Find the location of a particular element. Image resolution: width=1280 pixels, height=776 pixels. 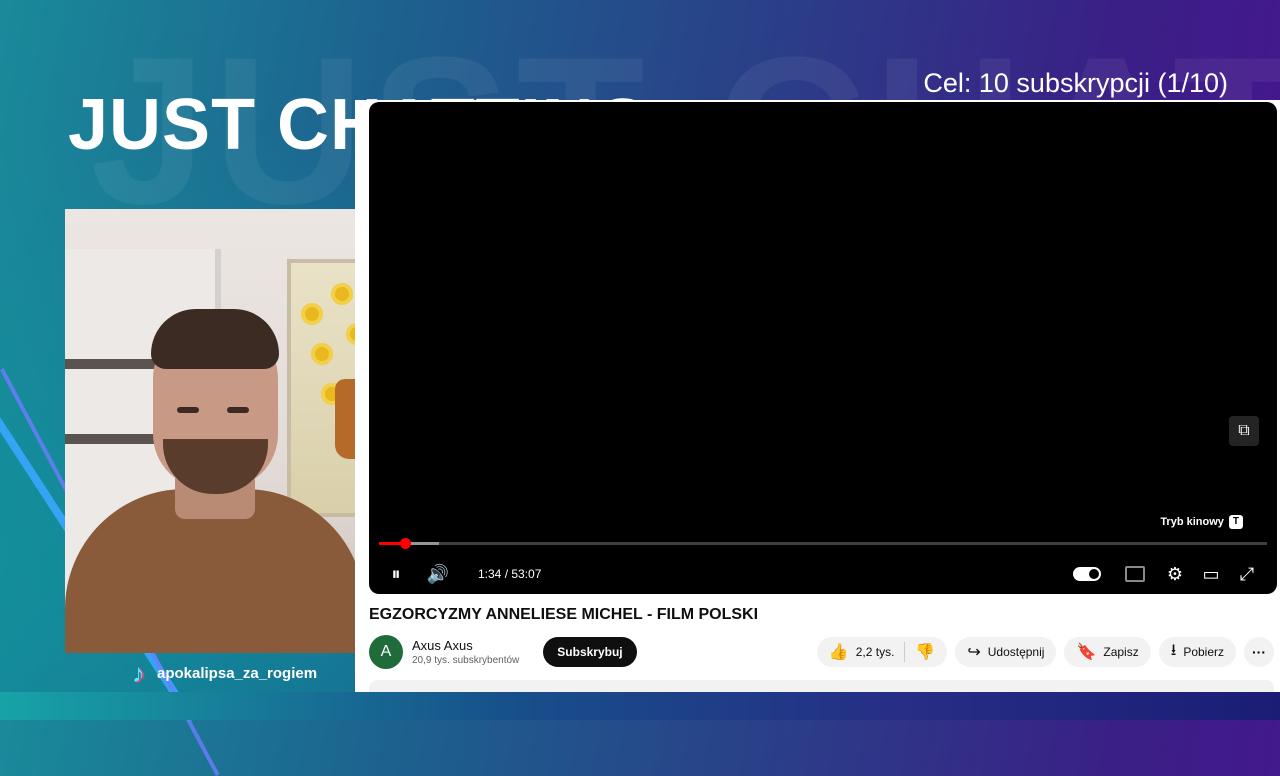

save-button: 🔖 Zapisz is located at coordinates (1107, 652).